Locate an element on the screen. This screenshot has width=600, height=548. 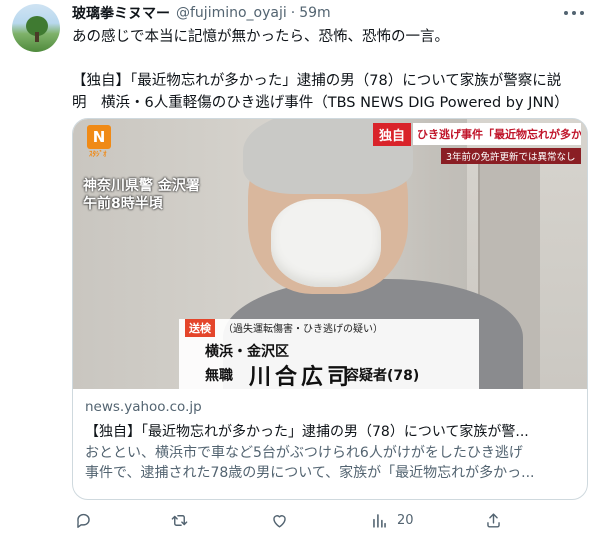
like-button is located at coordinates (279, 520).